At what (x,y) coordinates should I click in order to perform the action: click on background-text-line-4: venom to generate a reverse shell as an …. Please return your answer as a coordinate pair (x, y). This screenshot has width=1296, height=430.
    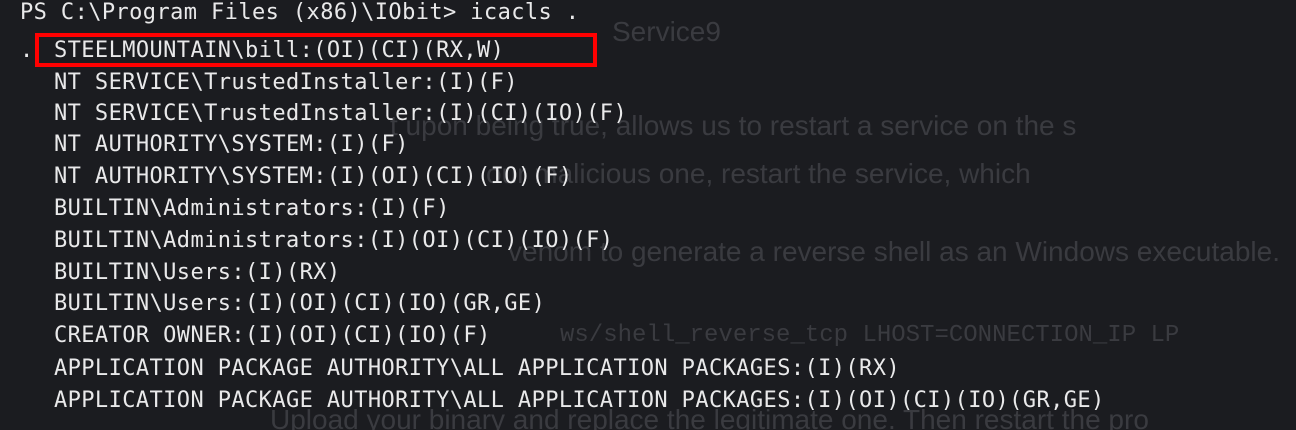
    Looking at the image, I should click on (894, 251).